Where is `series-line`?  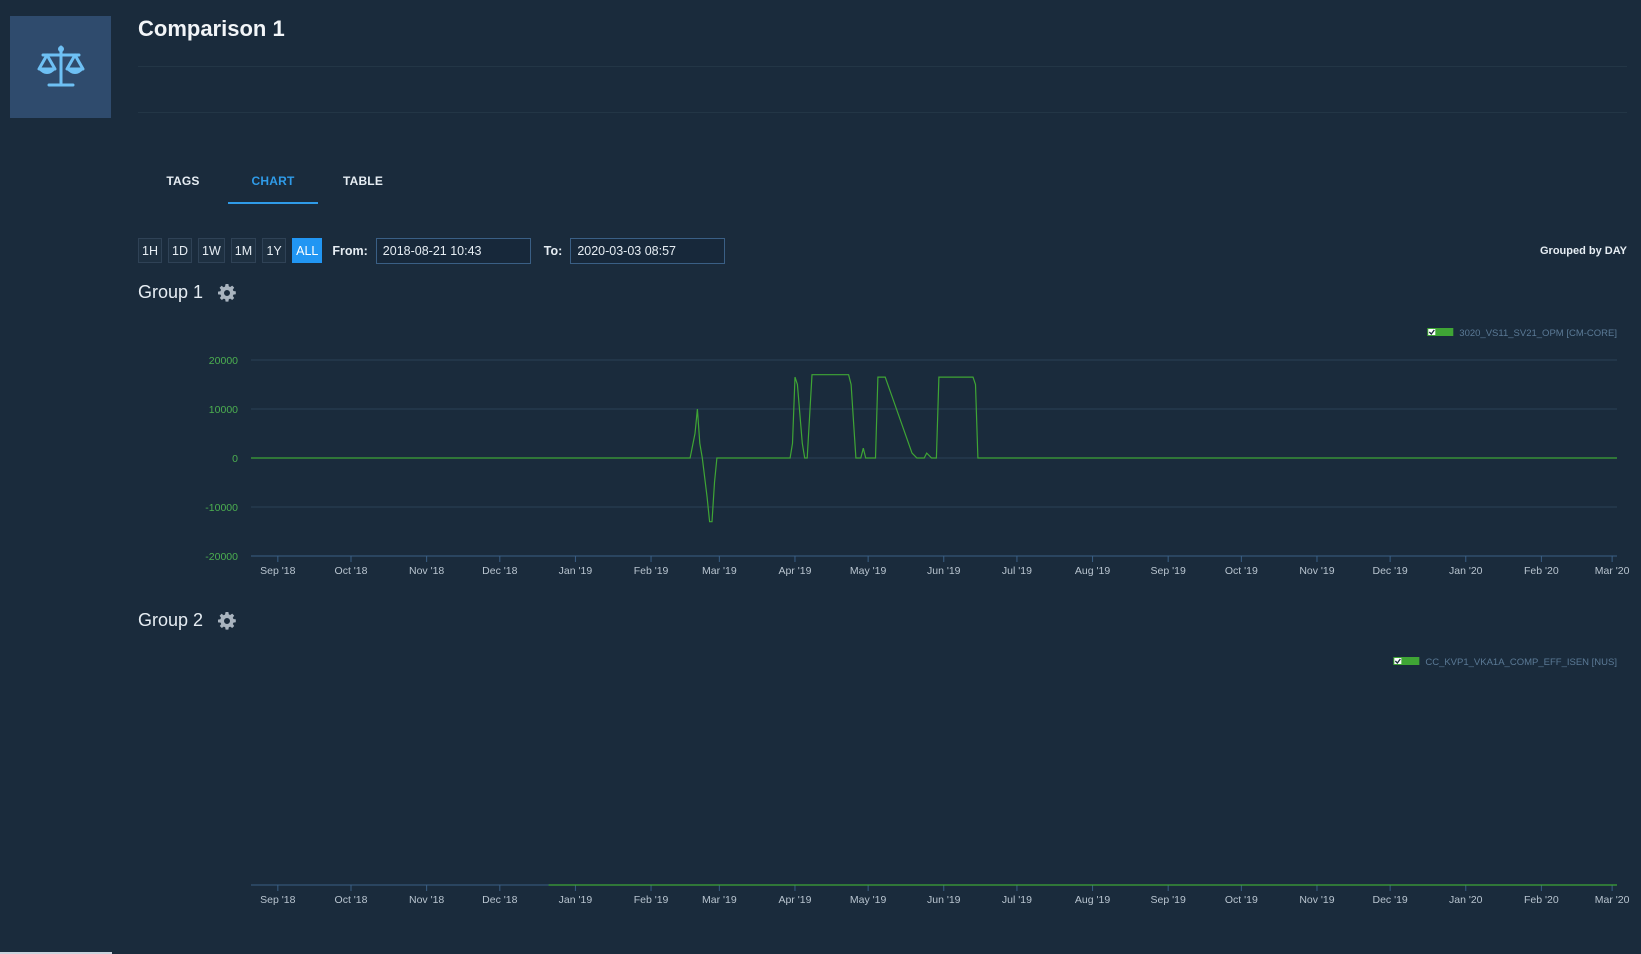 series-line is located at coordinates (934, 448).